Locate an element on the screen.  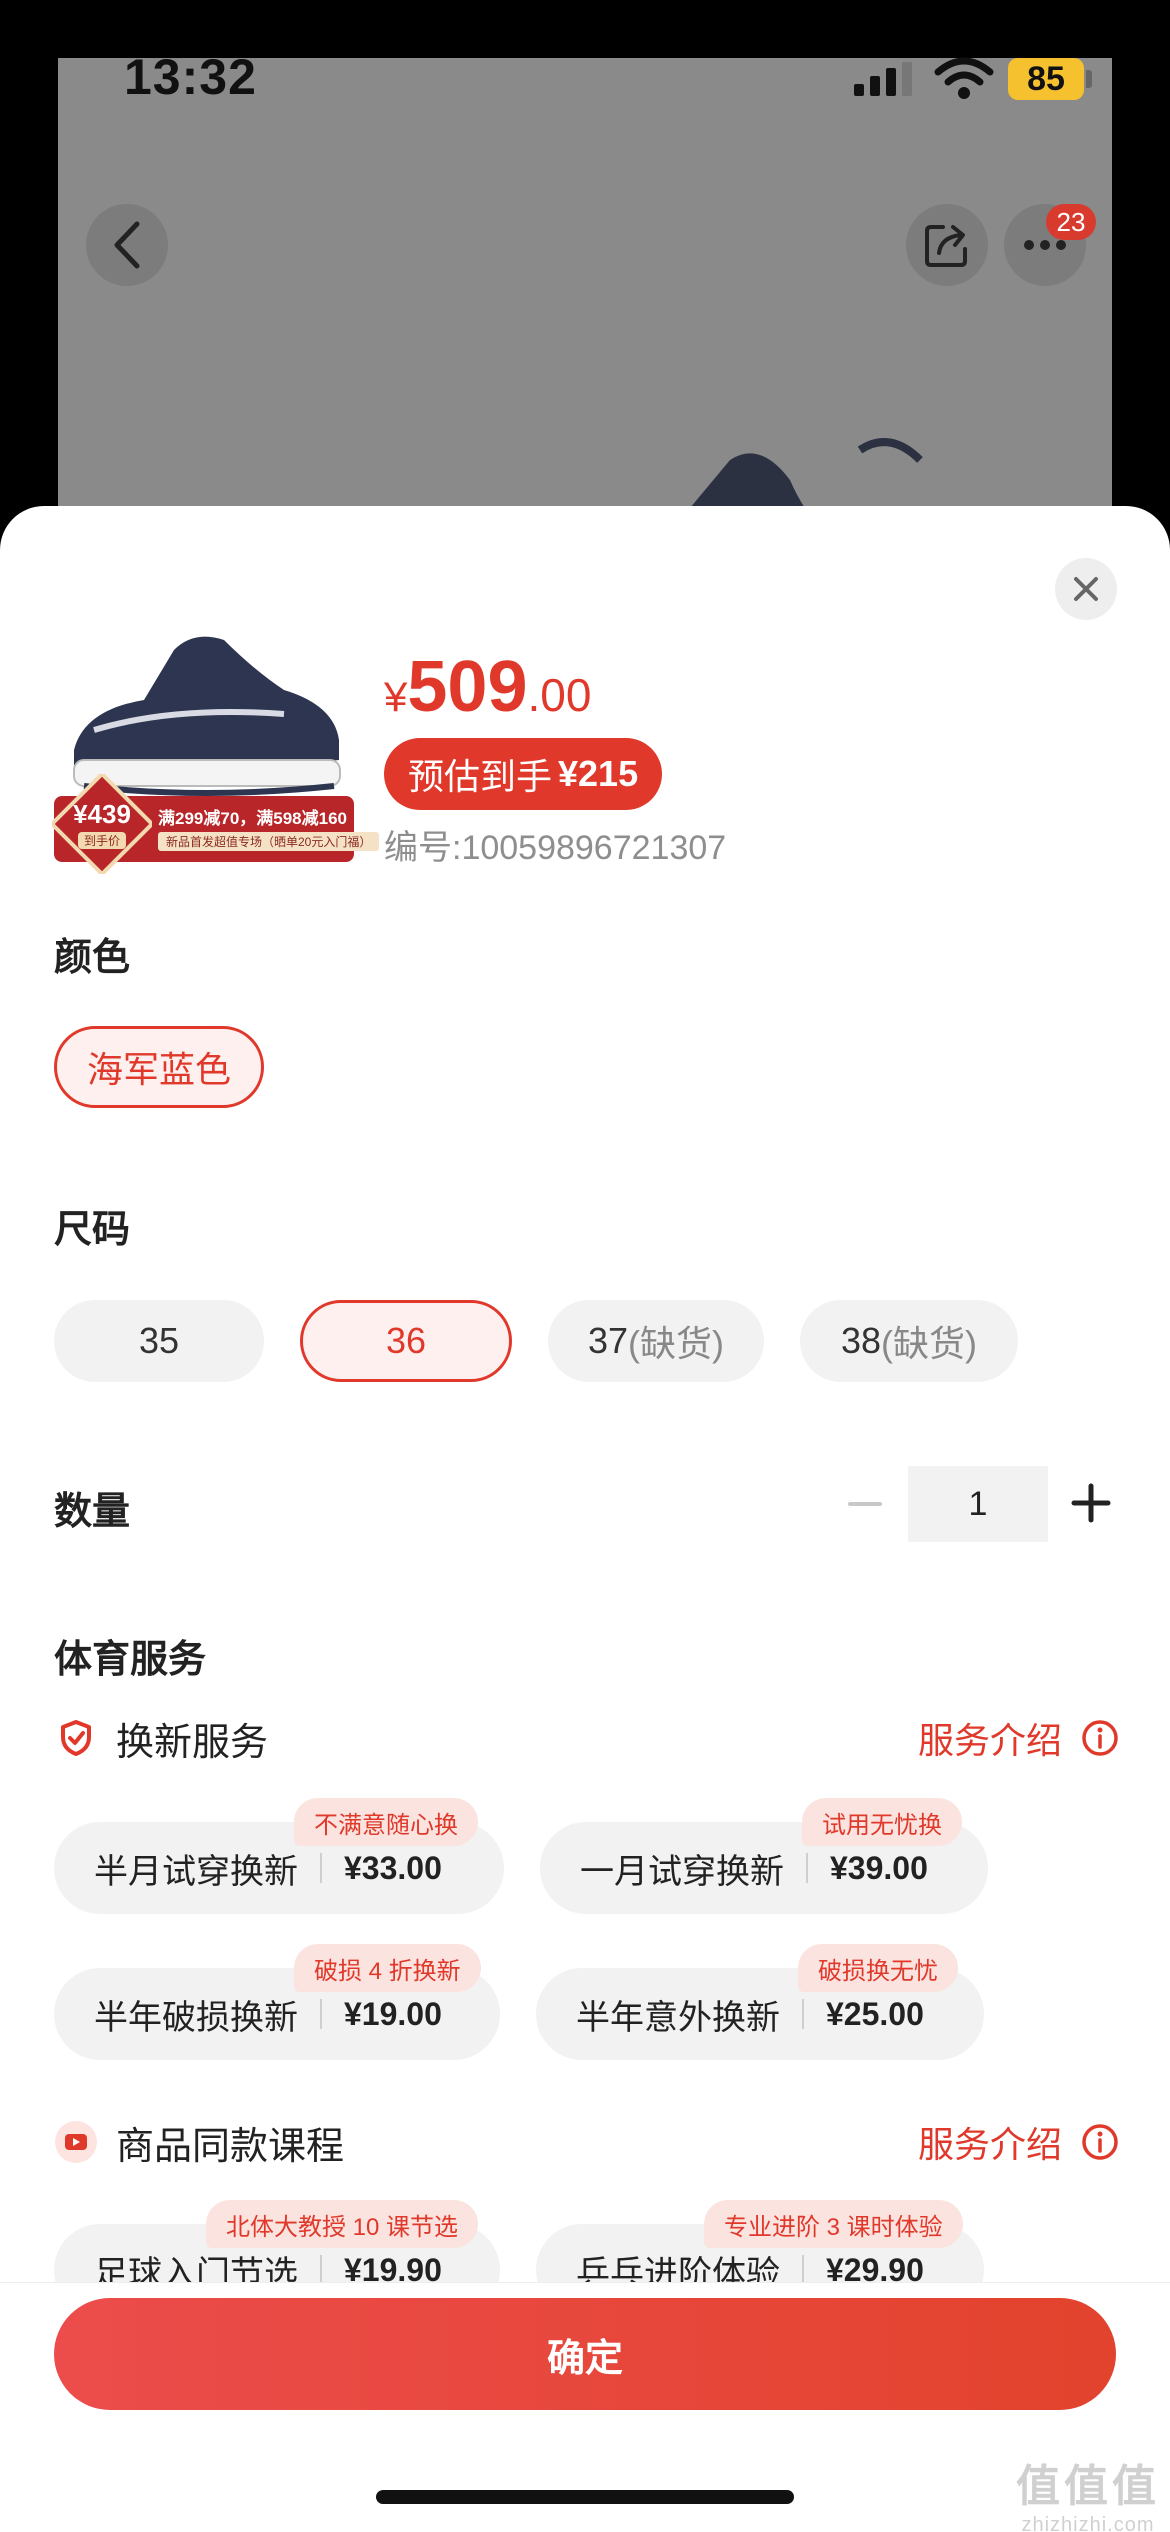
sports-service-title: 体育服务 is located at coordinates (130, 1660).